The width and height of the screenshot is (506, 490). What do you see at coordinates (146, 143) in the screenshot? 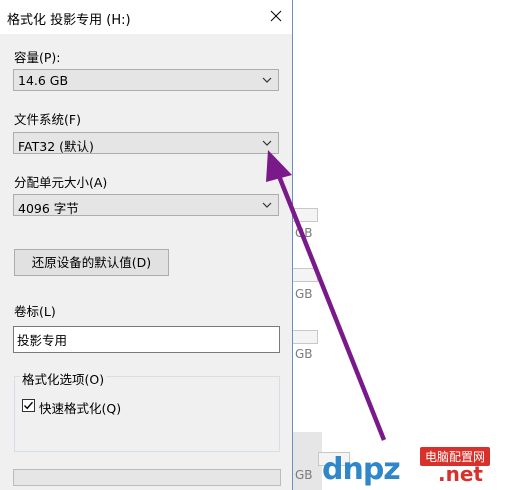
I see `filesystem-dropdown: FAT32 (默认)` at bounding box center [146, 143].